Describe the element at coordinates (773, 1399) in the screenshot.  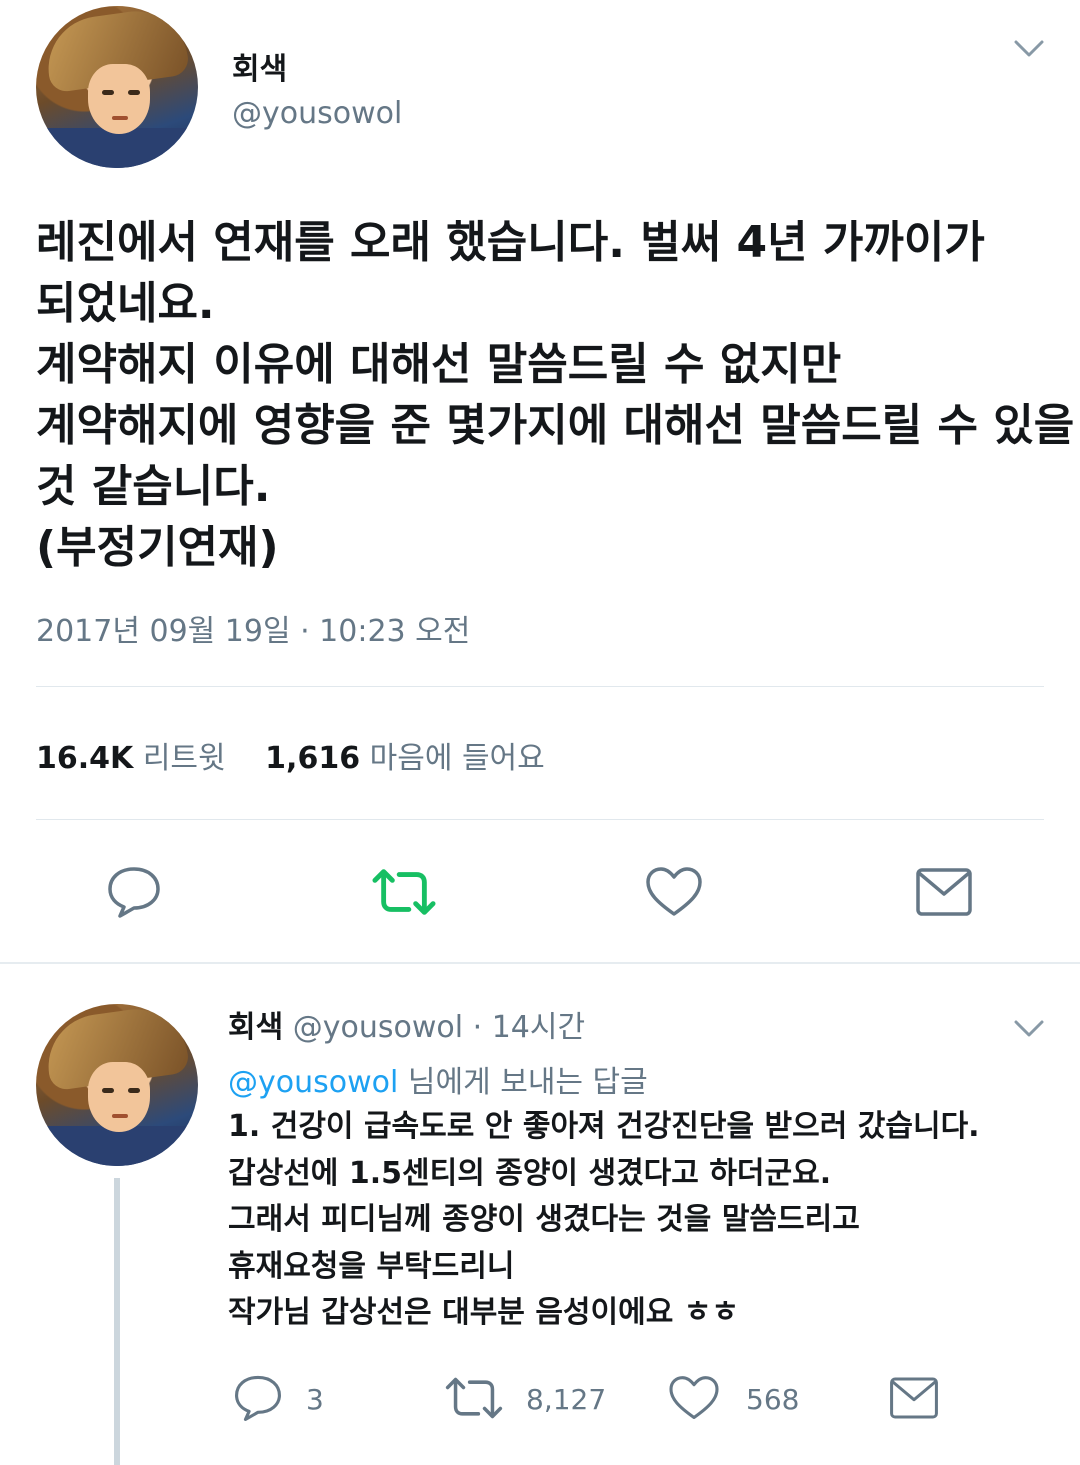
I see `like-count: 568` at that location.